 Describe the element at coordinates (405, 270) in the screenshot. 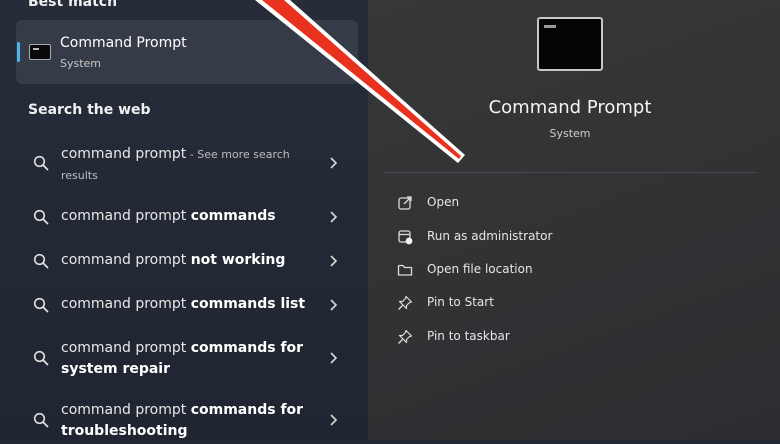

I see `folder-icon` at that location.